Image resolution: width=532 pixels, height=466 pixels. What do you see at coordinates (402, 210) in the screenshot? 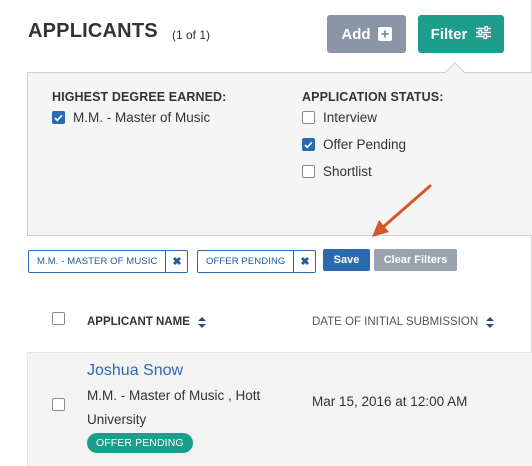
I see `annotation-arrow-icon` at bounding box center [402, 210].